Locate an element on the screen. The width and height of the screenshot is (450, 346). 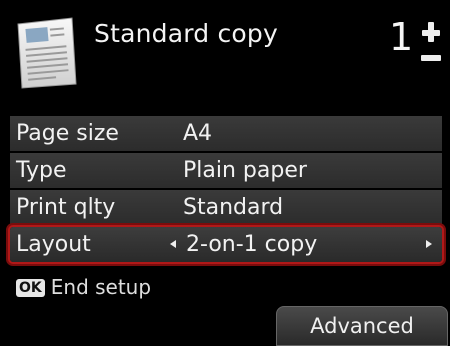
setting-value: Standard is located at coordinates (233, 207).